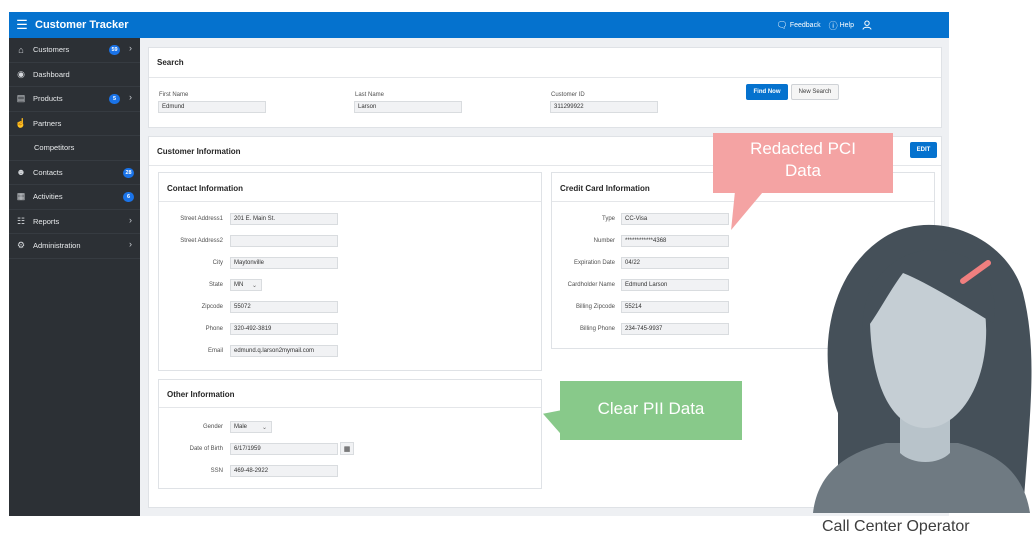 This screenshot has width=1035, height=539. Describe the element at coordinates (51, 50) in the screenshot. I see `sidebar-item-label: Customers` at that location.